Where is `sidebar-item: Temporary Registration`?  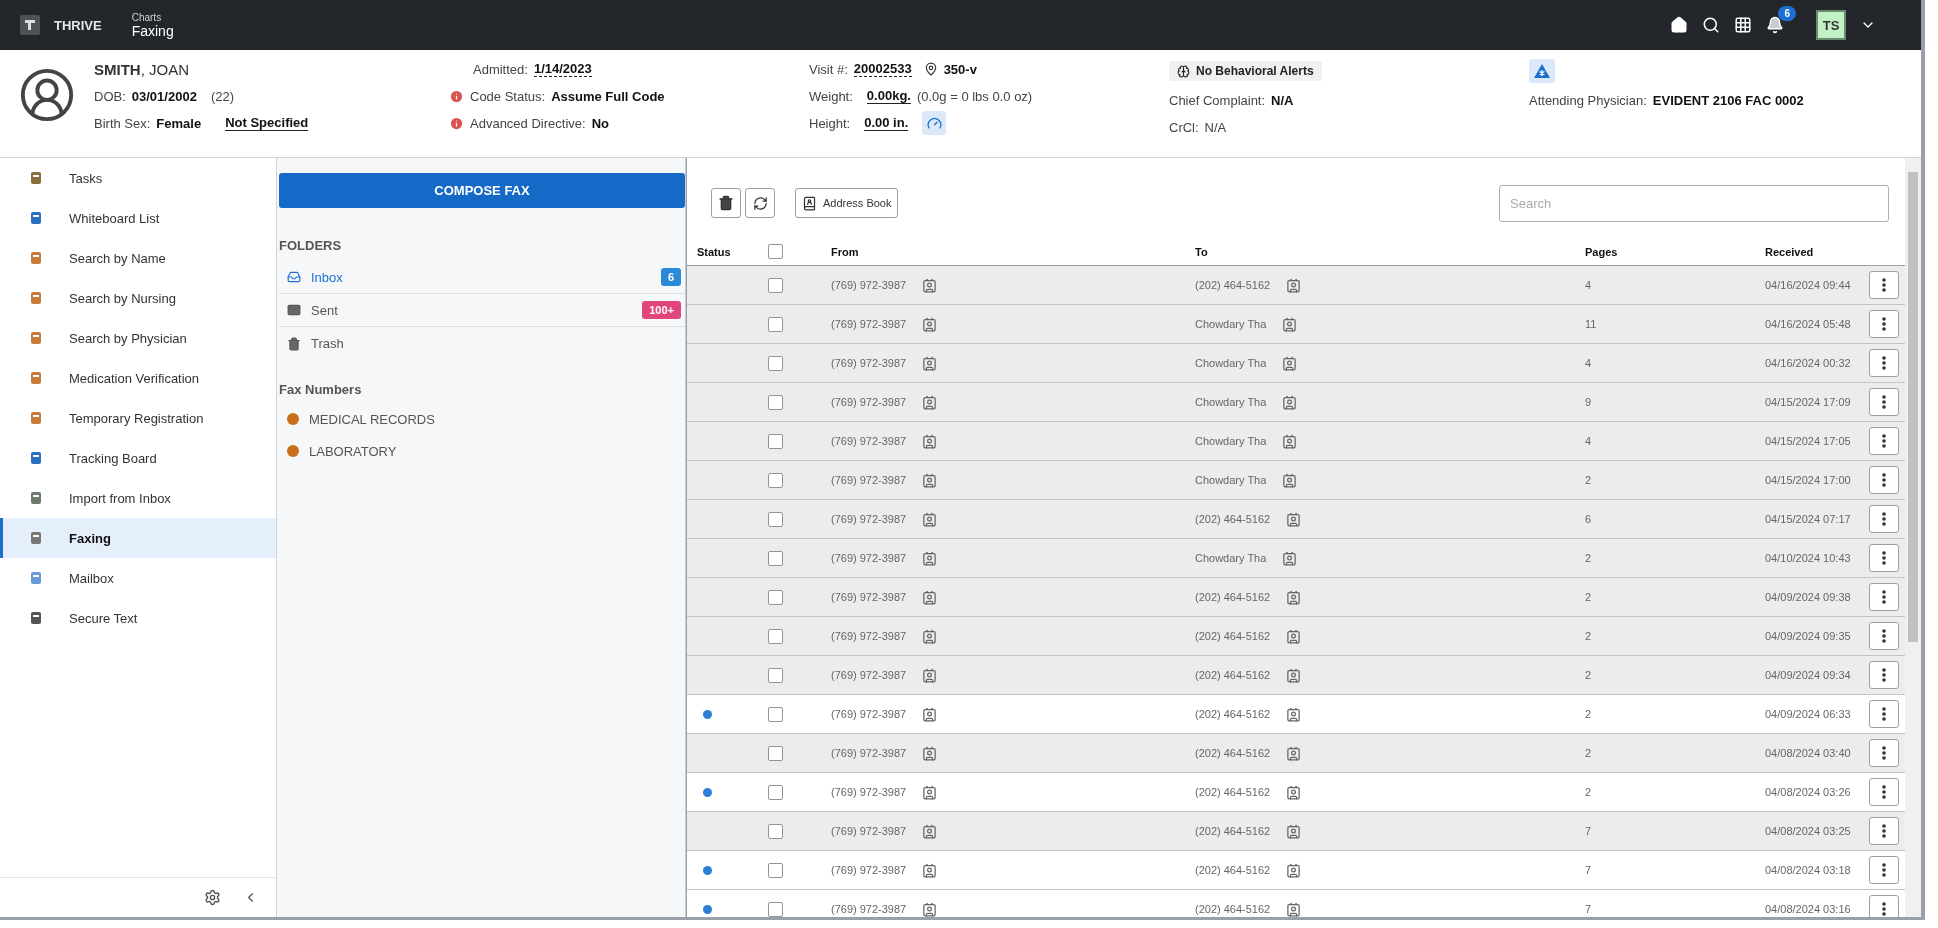 sidebar-item: Temporary Registration is located at coordinates (138, 418).